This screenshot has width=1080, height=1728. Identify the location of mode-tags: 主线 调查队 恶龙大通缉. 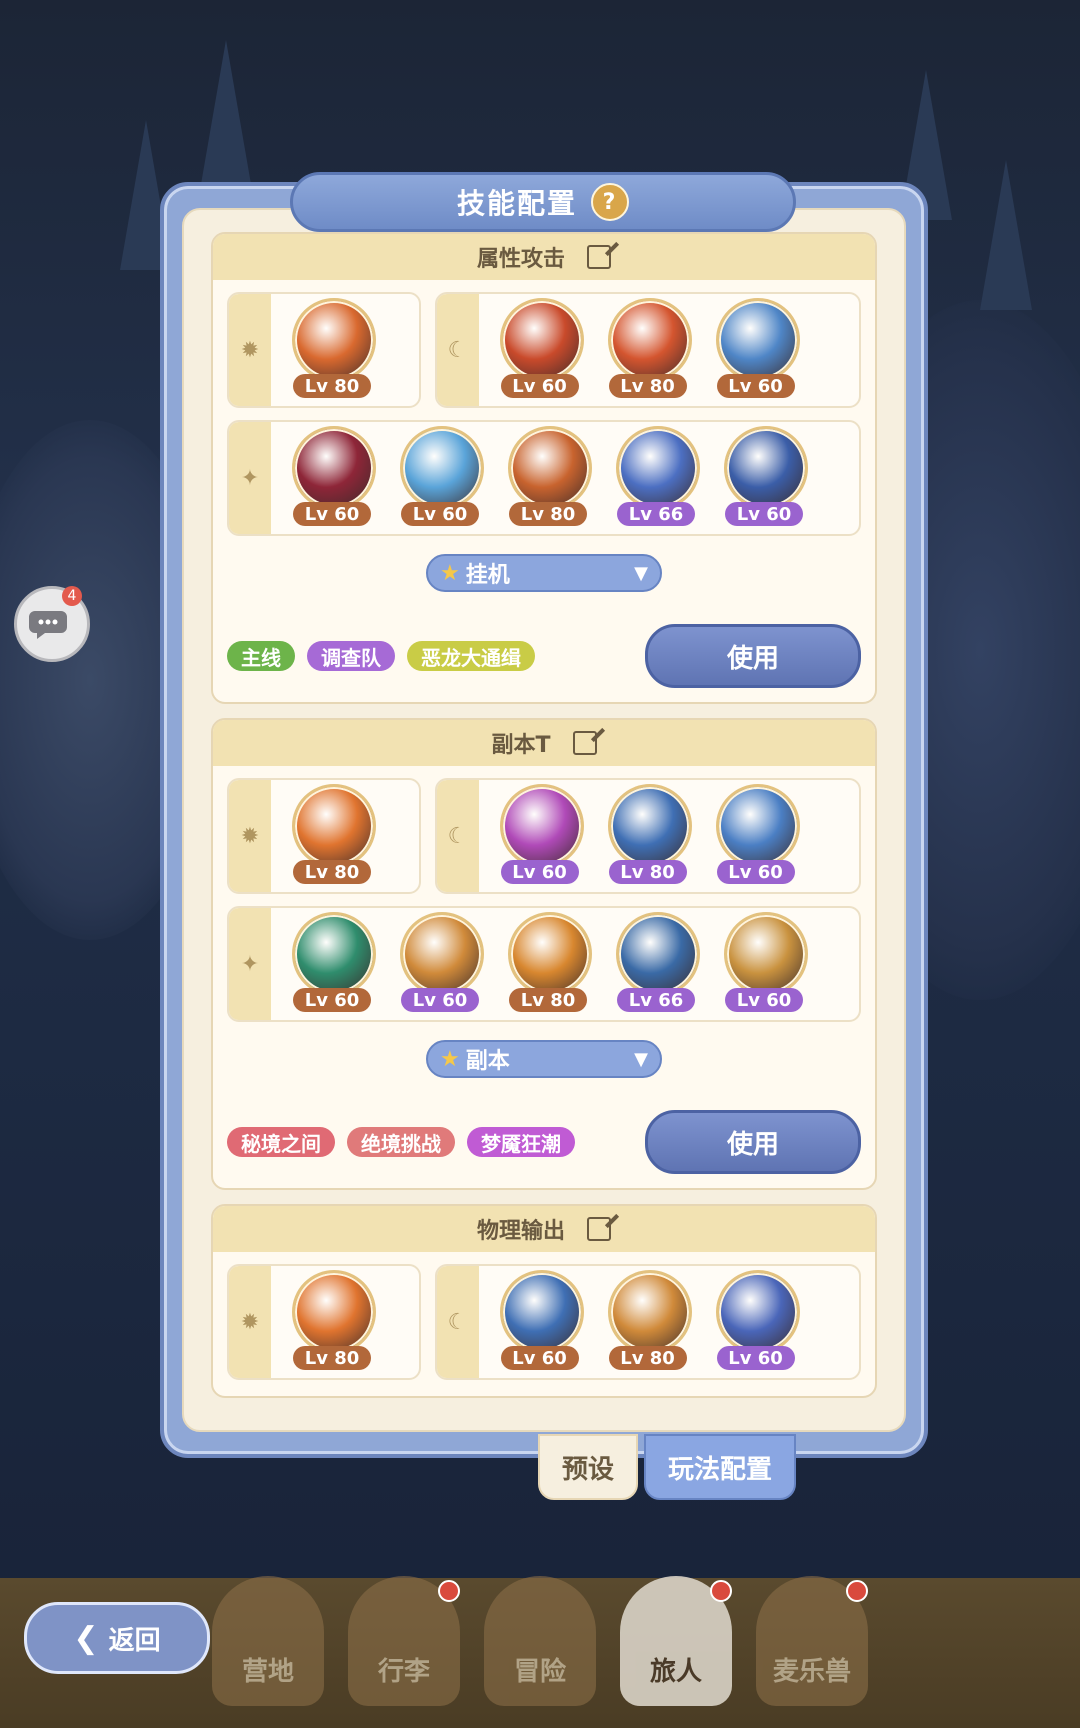
(436, 656).